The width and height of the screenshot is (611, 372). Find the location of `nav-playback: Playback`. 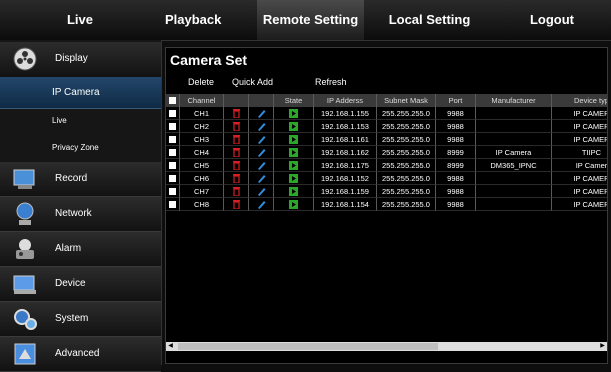

nav-playback: Playback is located at coordinates (206, 20).